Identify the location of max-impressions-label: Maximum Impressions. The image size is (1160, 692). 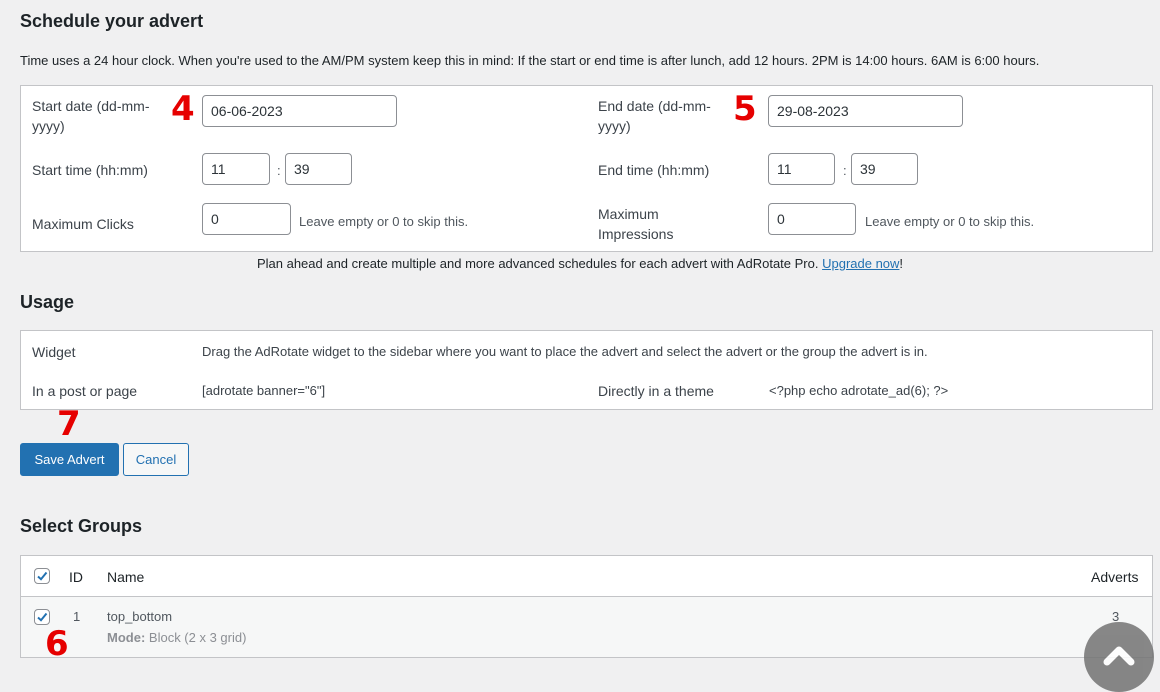
(636, 224).